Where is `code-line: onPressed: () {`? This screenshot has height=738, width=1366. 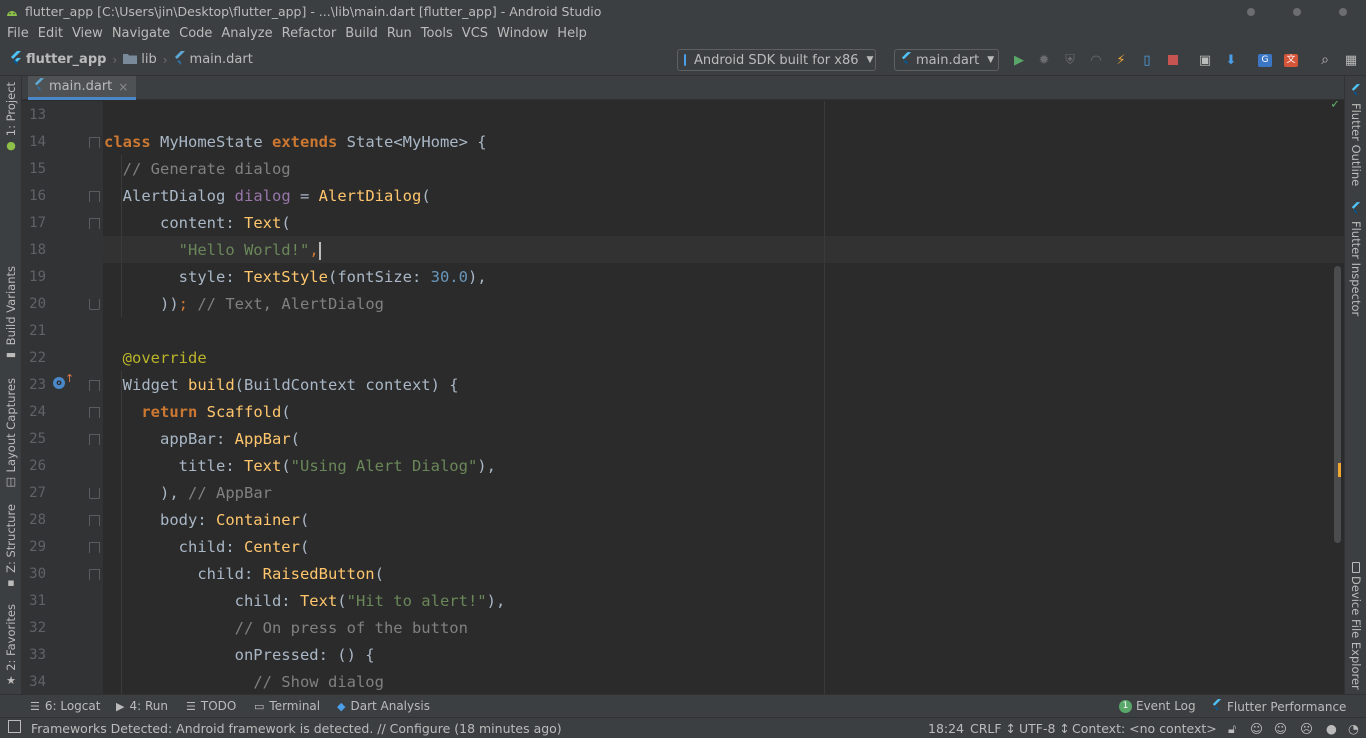 code-line: onPressed: () { is located at coordinates (239, 655).